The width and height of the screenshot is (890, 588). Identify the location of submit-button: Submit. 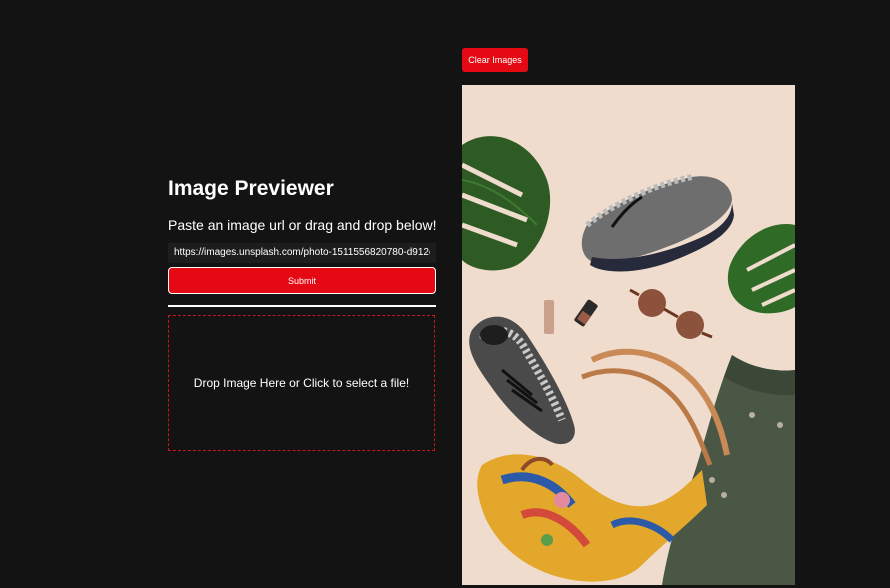
(302, 280).